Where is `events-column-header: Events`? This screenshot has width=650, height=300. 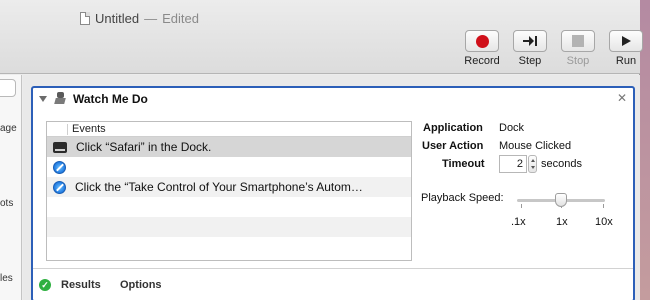 events-column-header: Events is located at coordinates (89, 129).